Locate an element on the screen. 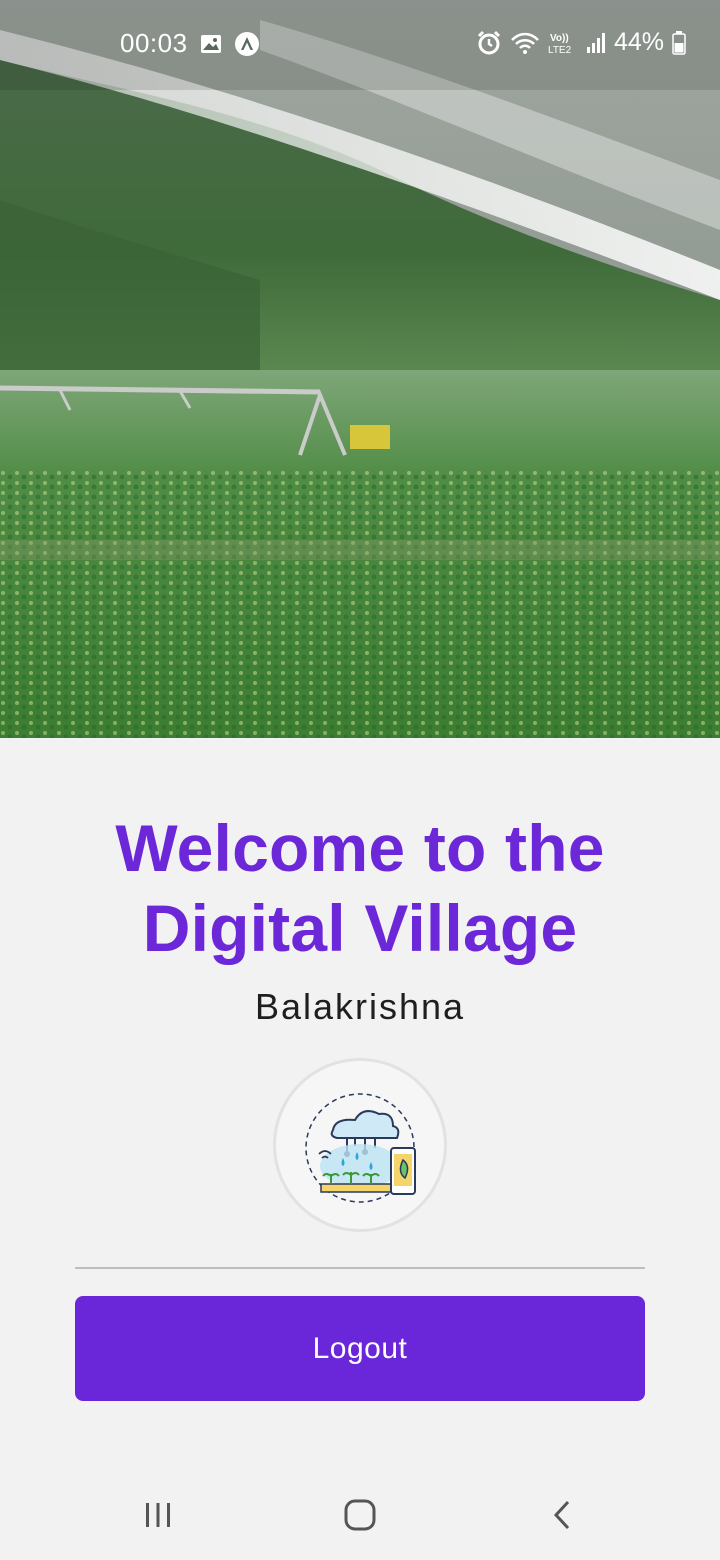 The image size is (720, 1560). home-icon is located at coordinates (360, 1515).